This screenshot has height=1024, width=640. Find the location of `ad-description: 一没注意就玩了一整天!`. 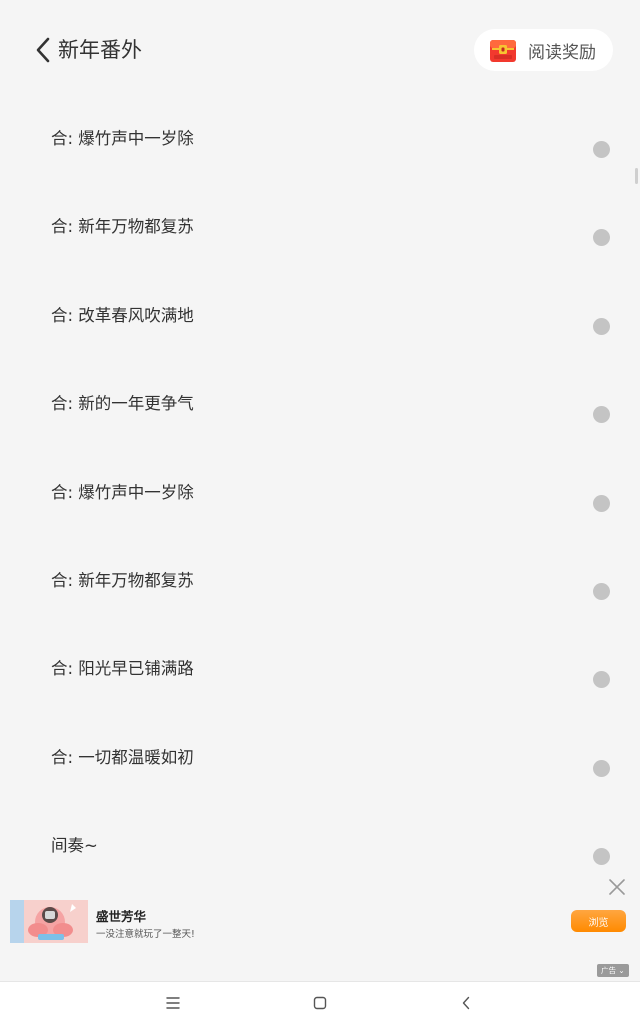

ad-description: 一没注意就玩了一整天! is located at coordinates (145, 934).